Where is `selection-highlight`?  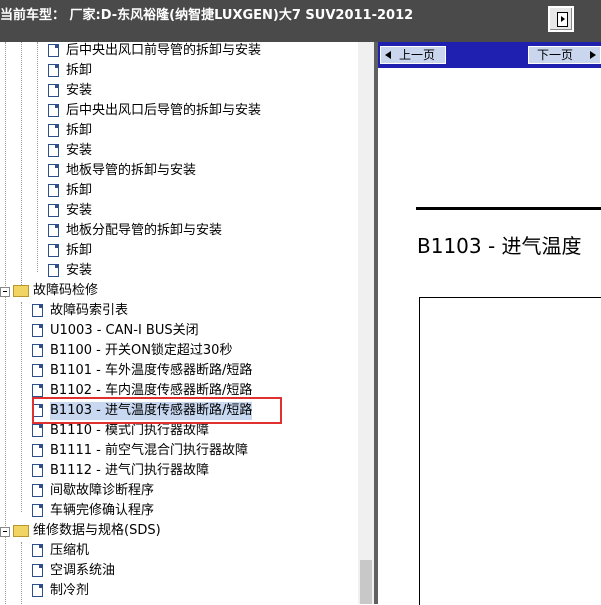 selection-highlight is located at coordinates (157, 410).